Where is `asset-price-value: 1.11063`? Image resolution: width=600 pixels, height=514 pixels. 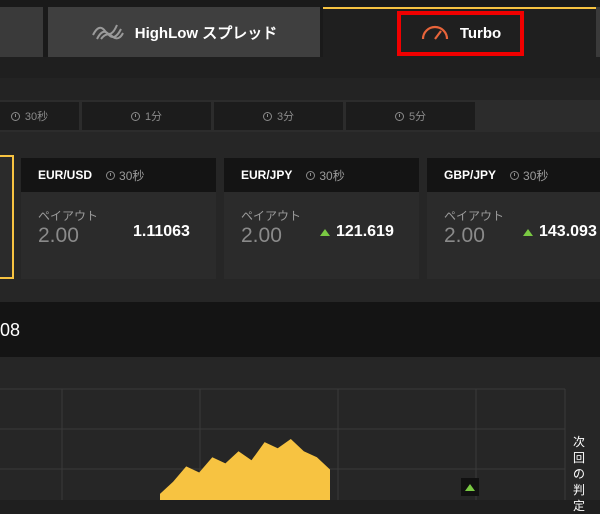
asset-price-value: 1.11063 is located at coordinates (161, 231).